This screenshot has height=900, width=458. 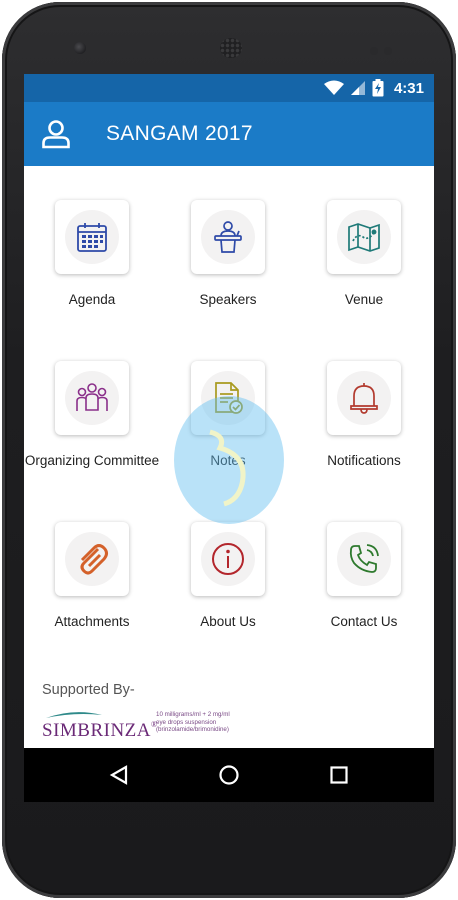 What do you see at coordinates (92, 621) in the screenshot?
I see `menu-item-label: Attachments` at bounding box center [92, 621].